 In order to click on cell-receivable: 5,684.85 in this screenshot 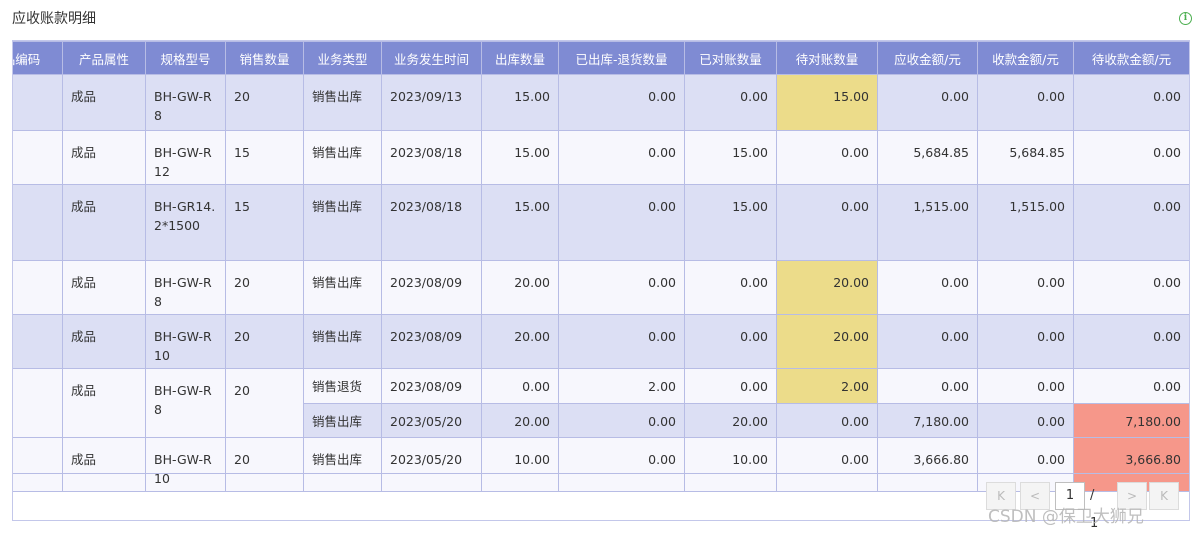, I will do `click(927, 157)`.